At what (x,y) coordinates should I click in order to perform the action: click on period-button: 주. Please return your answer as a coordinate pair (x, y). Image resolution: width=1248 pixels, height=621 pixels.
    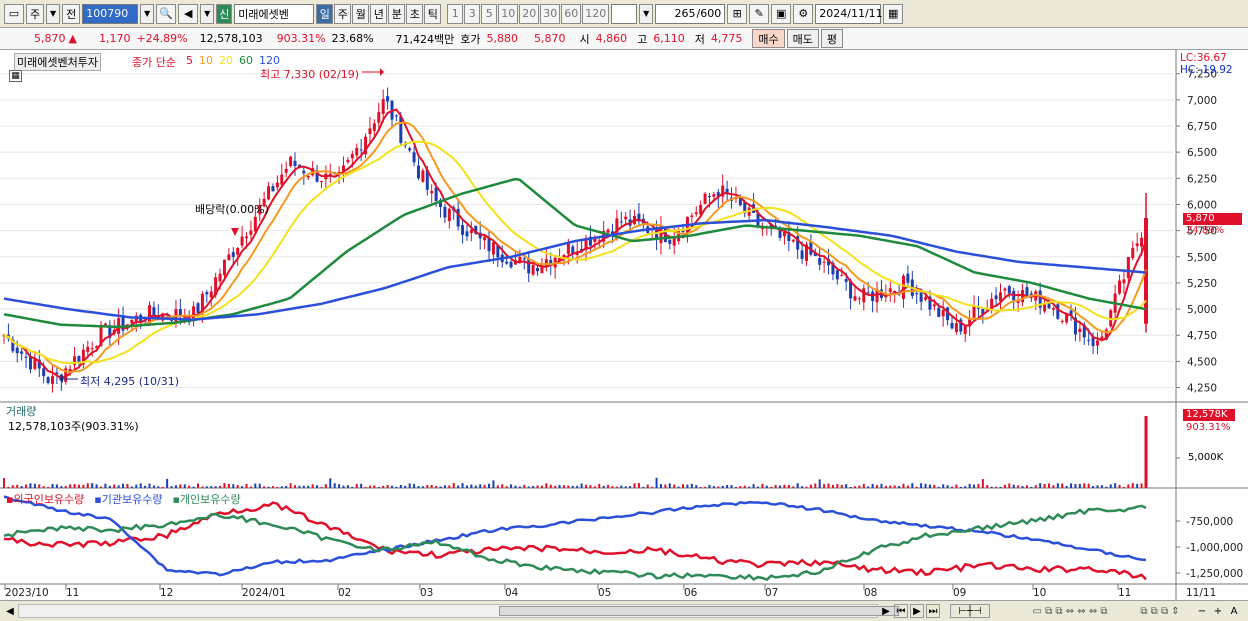
    Looking at the image, I should click on (343, 13).